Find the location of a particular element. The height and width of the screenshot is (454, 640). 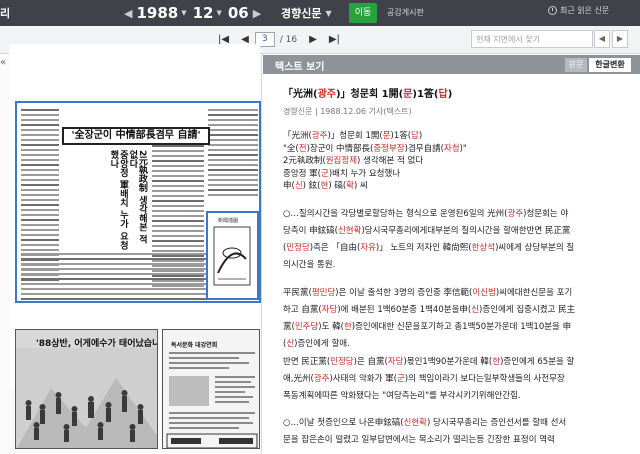

article-meta: 경향신문 | 1988.12.06 기사(텍스트) is located at coordinates (347, 111).